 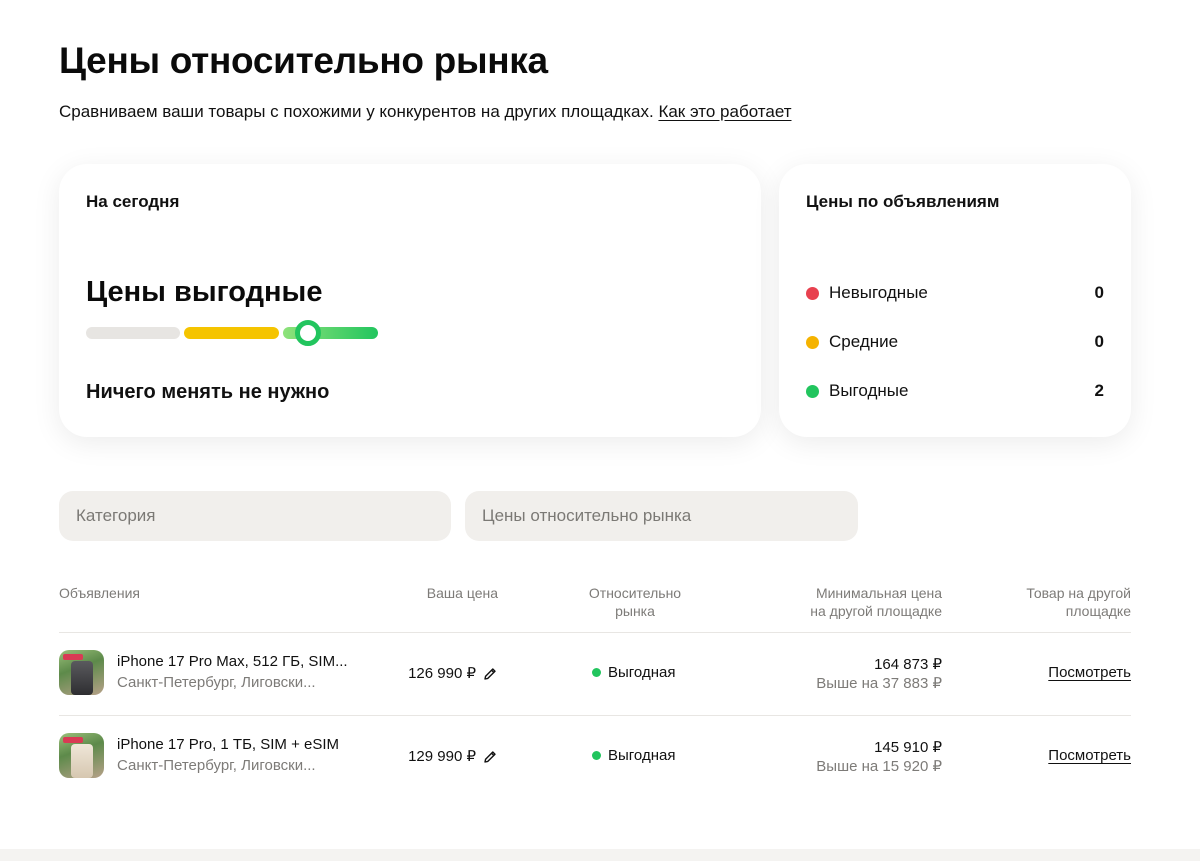 What do you see at coordinates (1078, 593) in the screenshot?
I see `header-line: Товар на другой` at bounding box center [1078, 593].